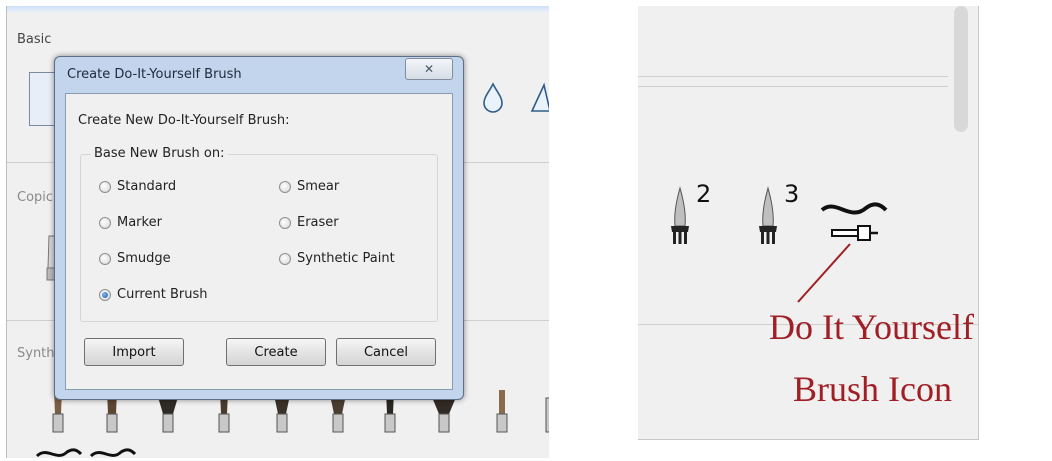 Image resolution: width=1052 pixels, height=461 pixels. Describe the element at coordinates (318, 186) in the screenshot. I see `radio-label: Smear` at that location.